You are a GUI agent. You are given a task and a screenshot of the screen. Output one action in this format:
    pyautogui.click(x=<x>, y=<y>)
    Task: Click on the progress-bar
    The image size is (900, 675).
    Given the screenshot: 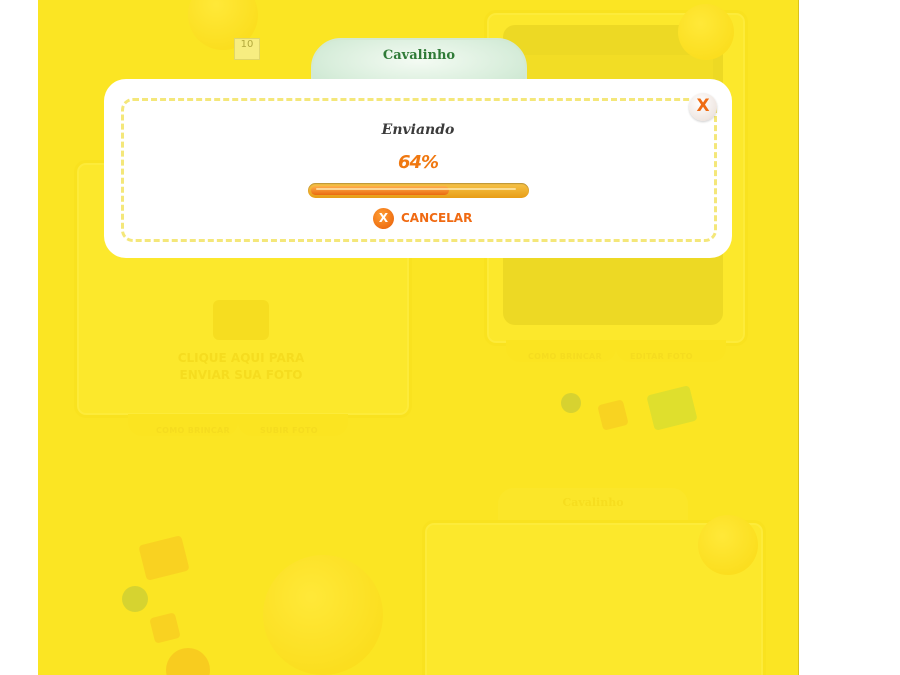 What is the action you would take?
    pyautogui.click(x=418, y=190)
    